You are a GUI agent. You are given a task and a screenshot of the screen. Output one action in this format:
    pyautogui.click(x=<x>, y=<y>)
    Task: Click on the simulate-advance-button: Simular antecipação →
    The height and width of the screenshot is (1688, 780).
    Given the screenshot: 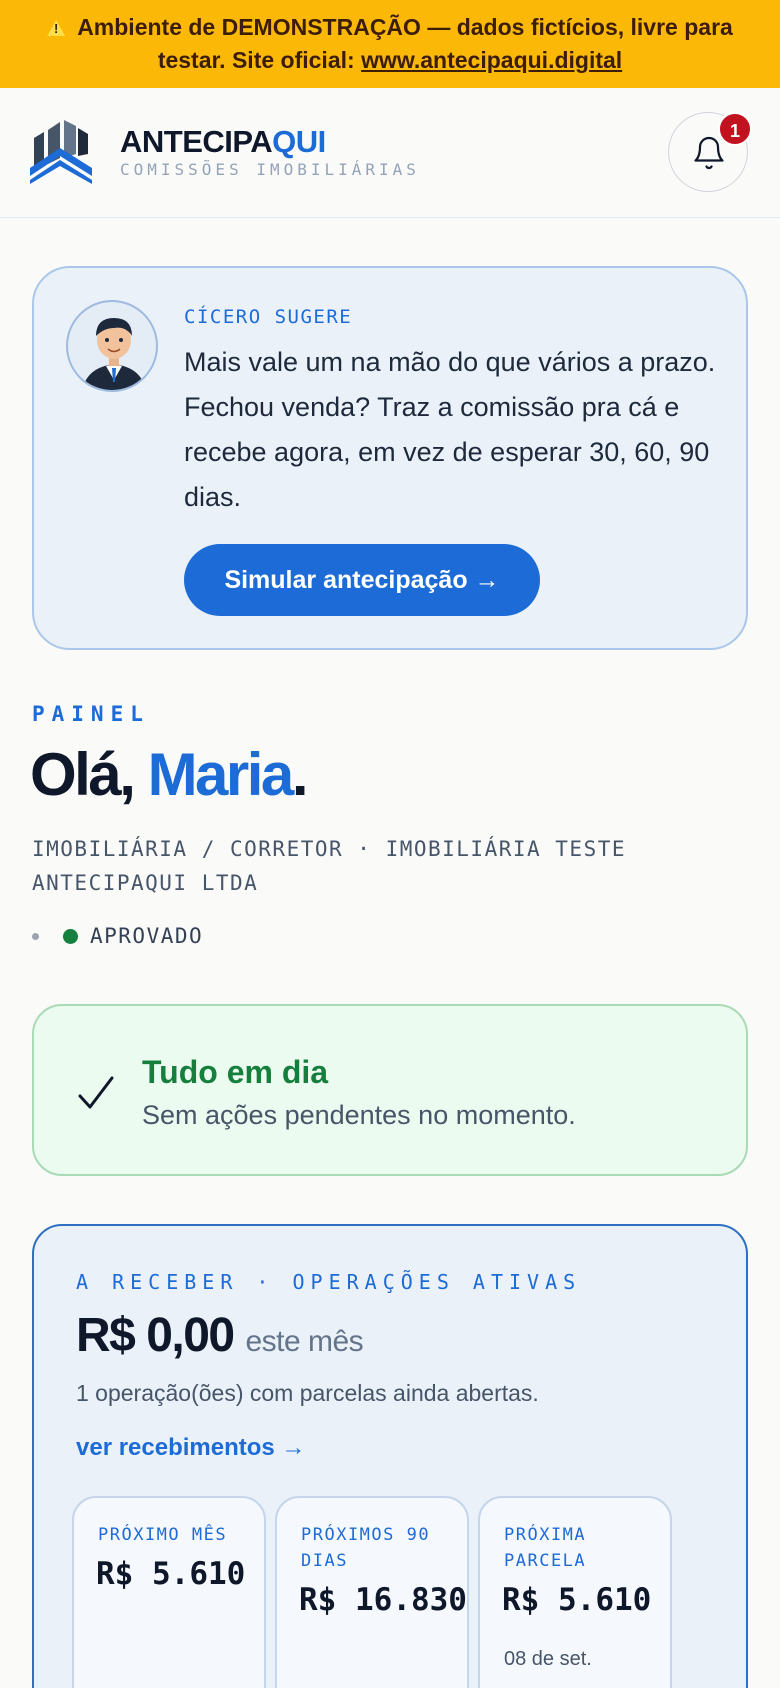 What is the action you would take?
    pyautogui.click(x=362, y=580)
    